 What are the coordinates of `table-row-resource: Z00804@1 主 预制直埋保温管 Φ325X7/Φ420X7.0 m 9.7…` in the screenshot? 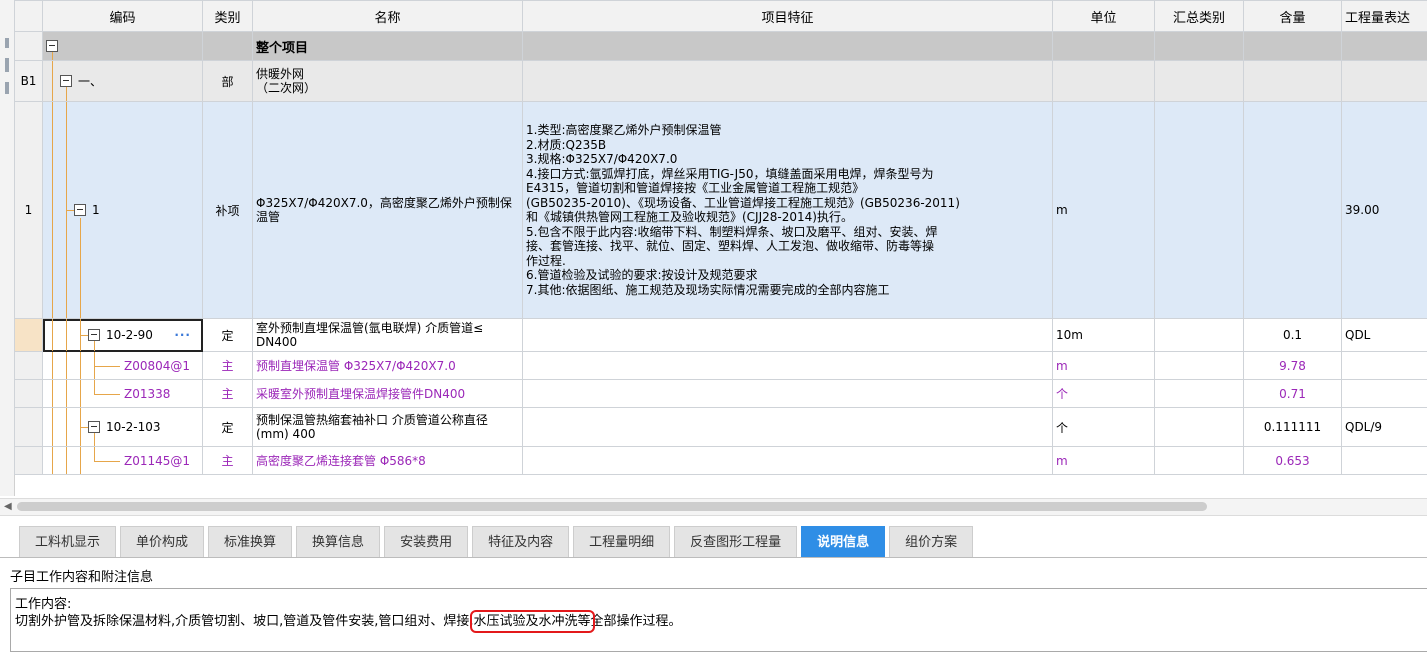 It's located at (720, 365).